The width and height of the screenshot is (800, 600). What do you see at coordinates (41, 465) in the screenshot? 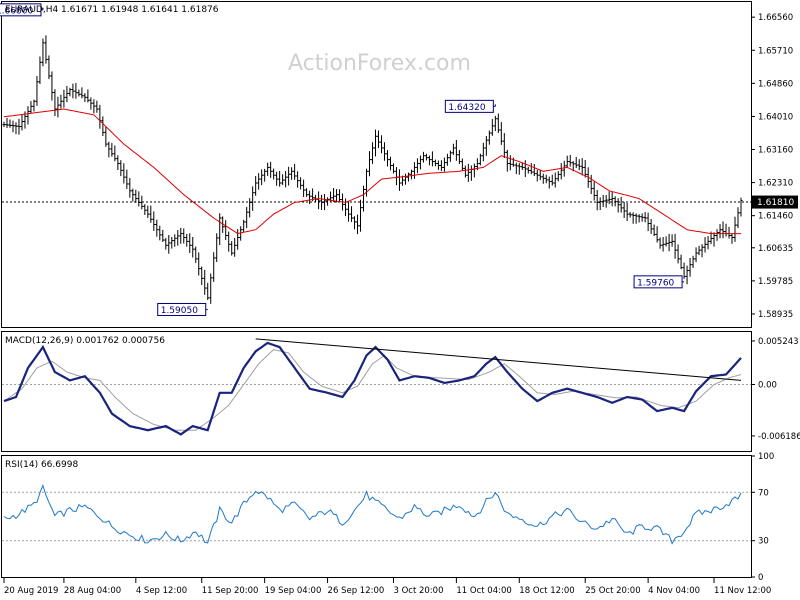
I see `rsi-title: RSI(14) 66.6998` at bounding box center [41, 465].